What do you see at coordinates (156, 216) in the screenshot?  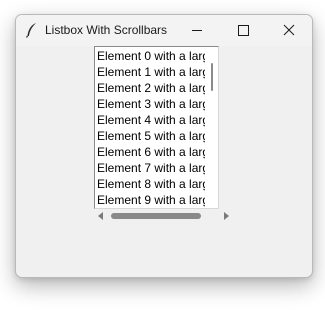 I see `horizontal-scrollbar-thumb` at bounding box center [156, 216].